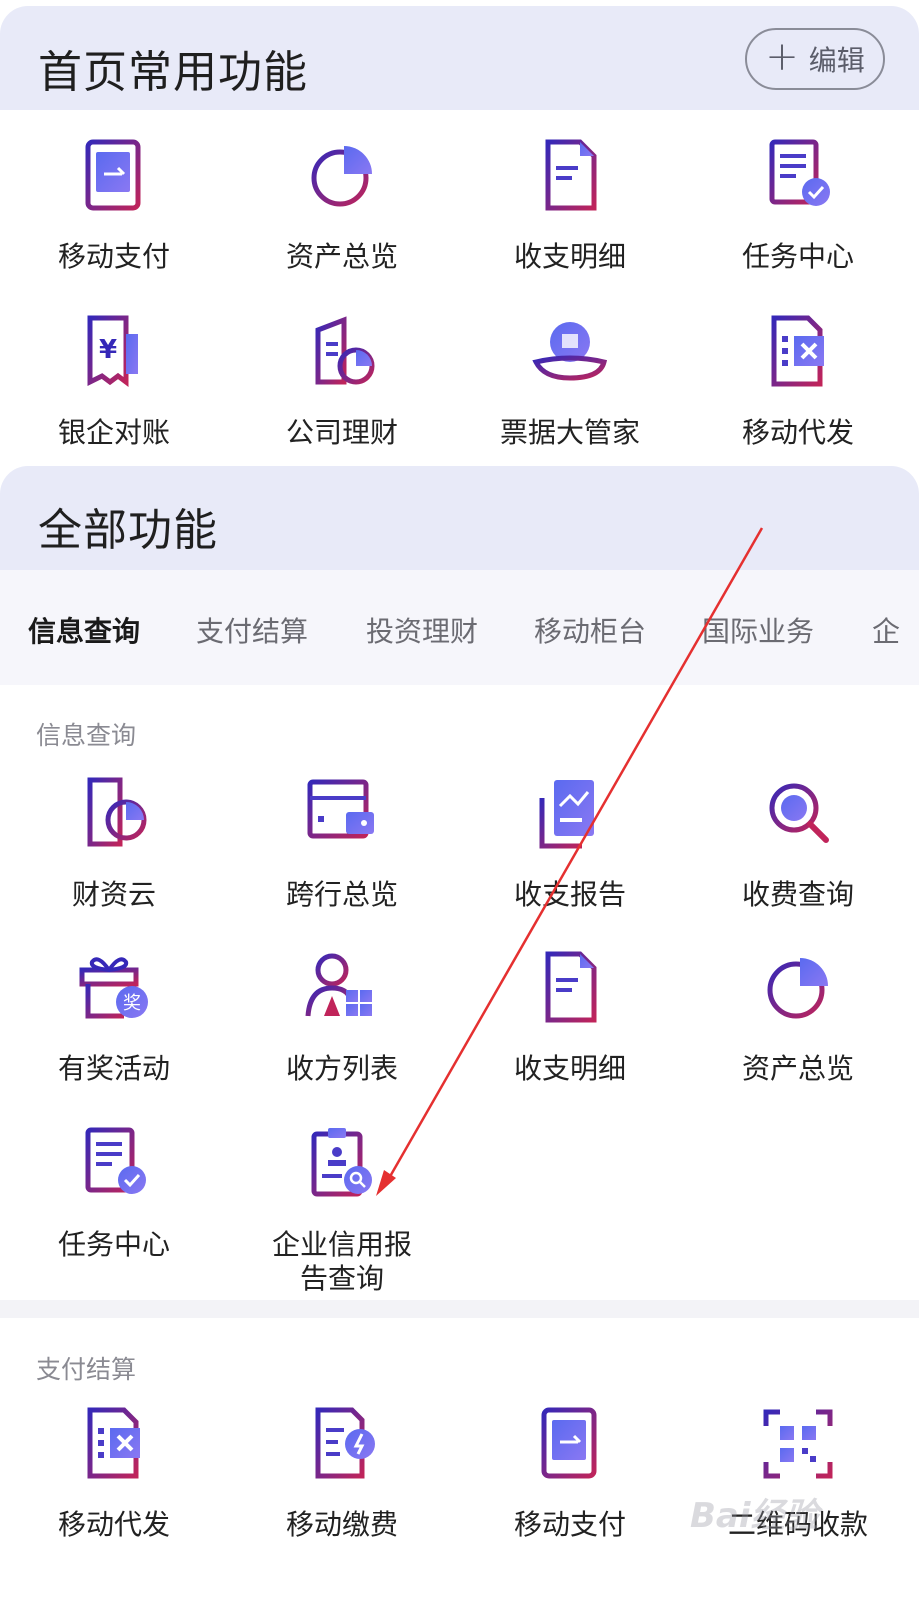  I want to click on all-functions-header: 全部功能, so click(459, 518).